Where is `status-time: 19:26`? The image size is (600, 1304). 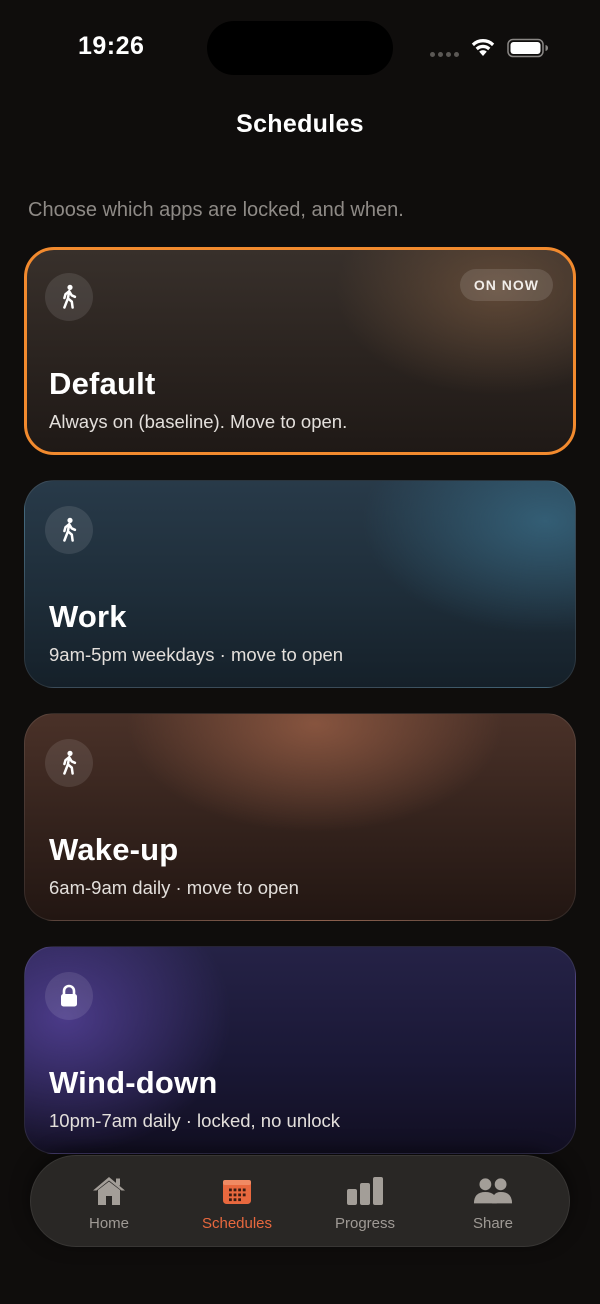
status-time: 19:26 is located at coordinates (111, 46).